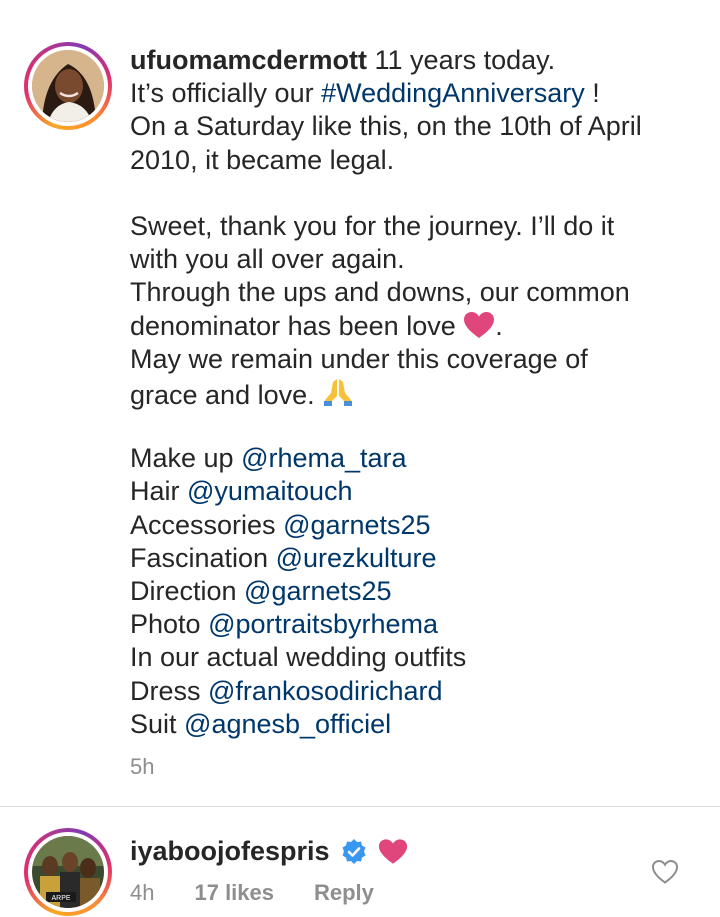  Describe the element at coordinates (298, 657) in the screenshot. I see `caption-text: In our actual wedding outfits` at that location.